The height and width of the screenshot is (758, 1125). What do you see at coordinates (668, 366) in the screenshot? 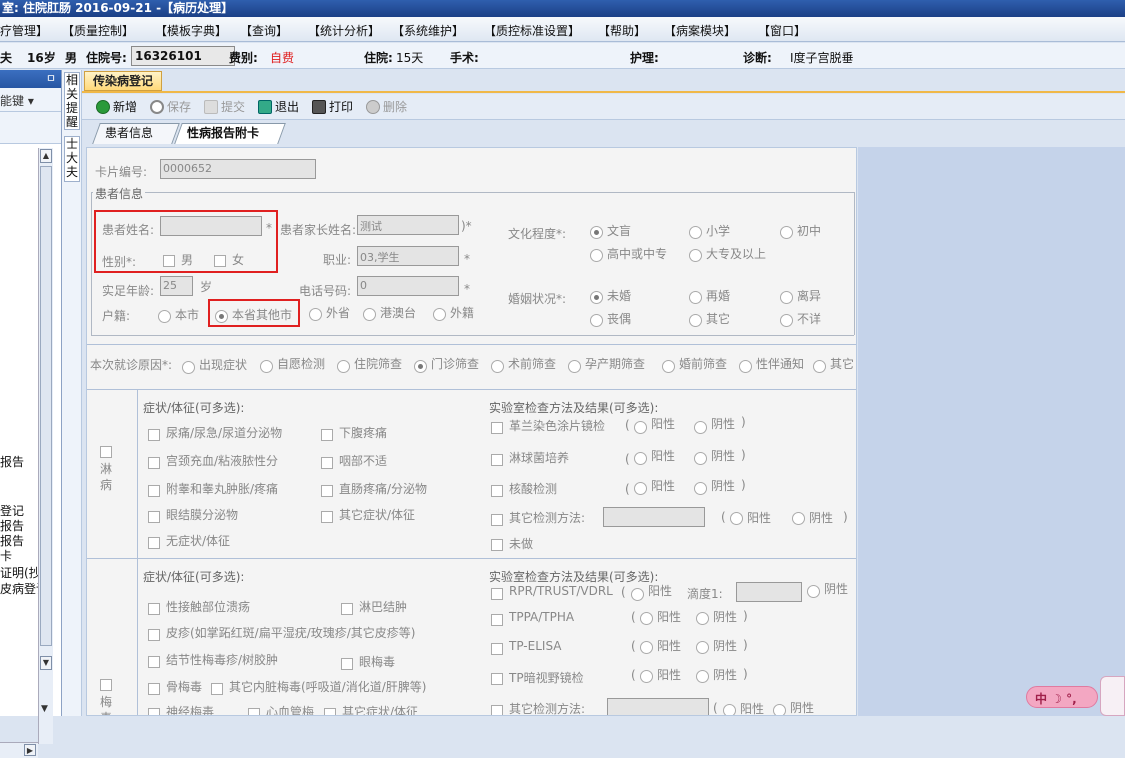
I see `reason-radio-premarital` at bounding box center [668, 366].